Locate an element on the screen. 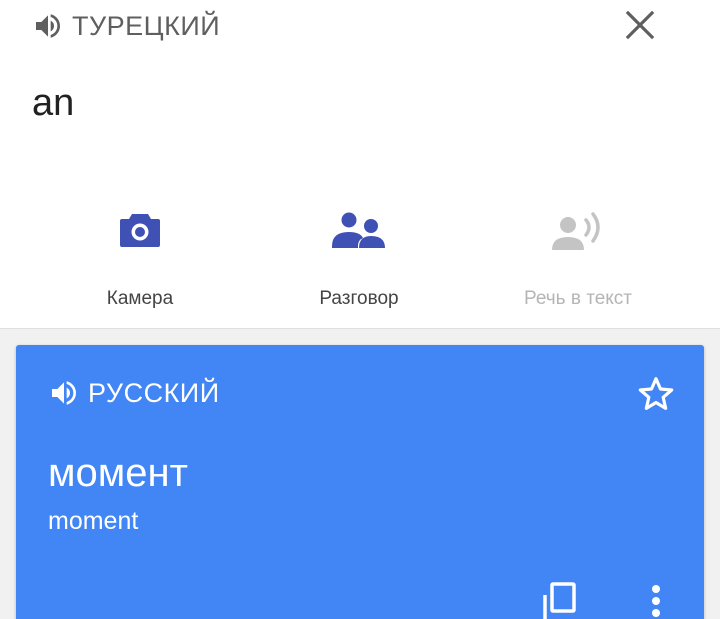  camera-tool-label: Камера is located at coordinates (140, 298).